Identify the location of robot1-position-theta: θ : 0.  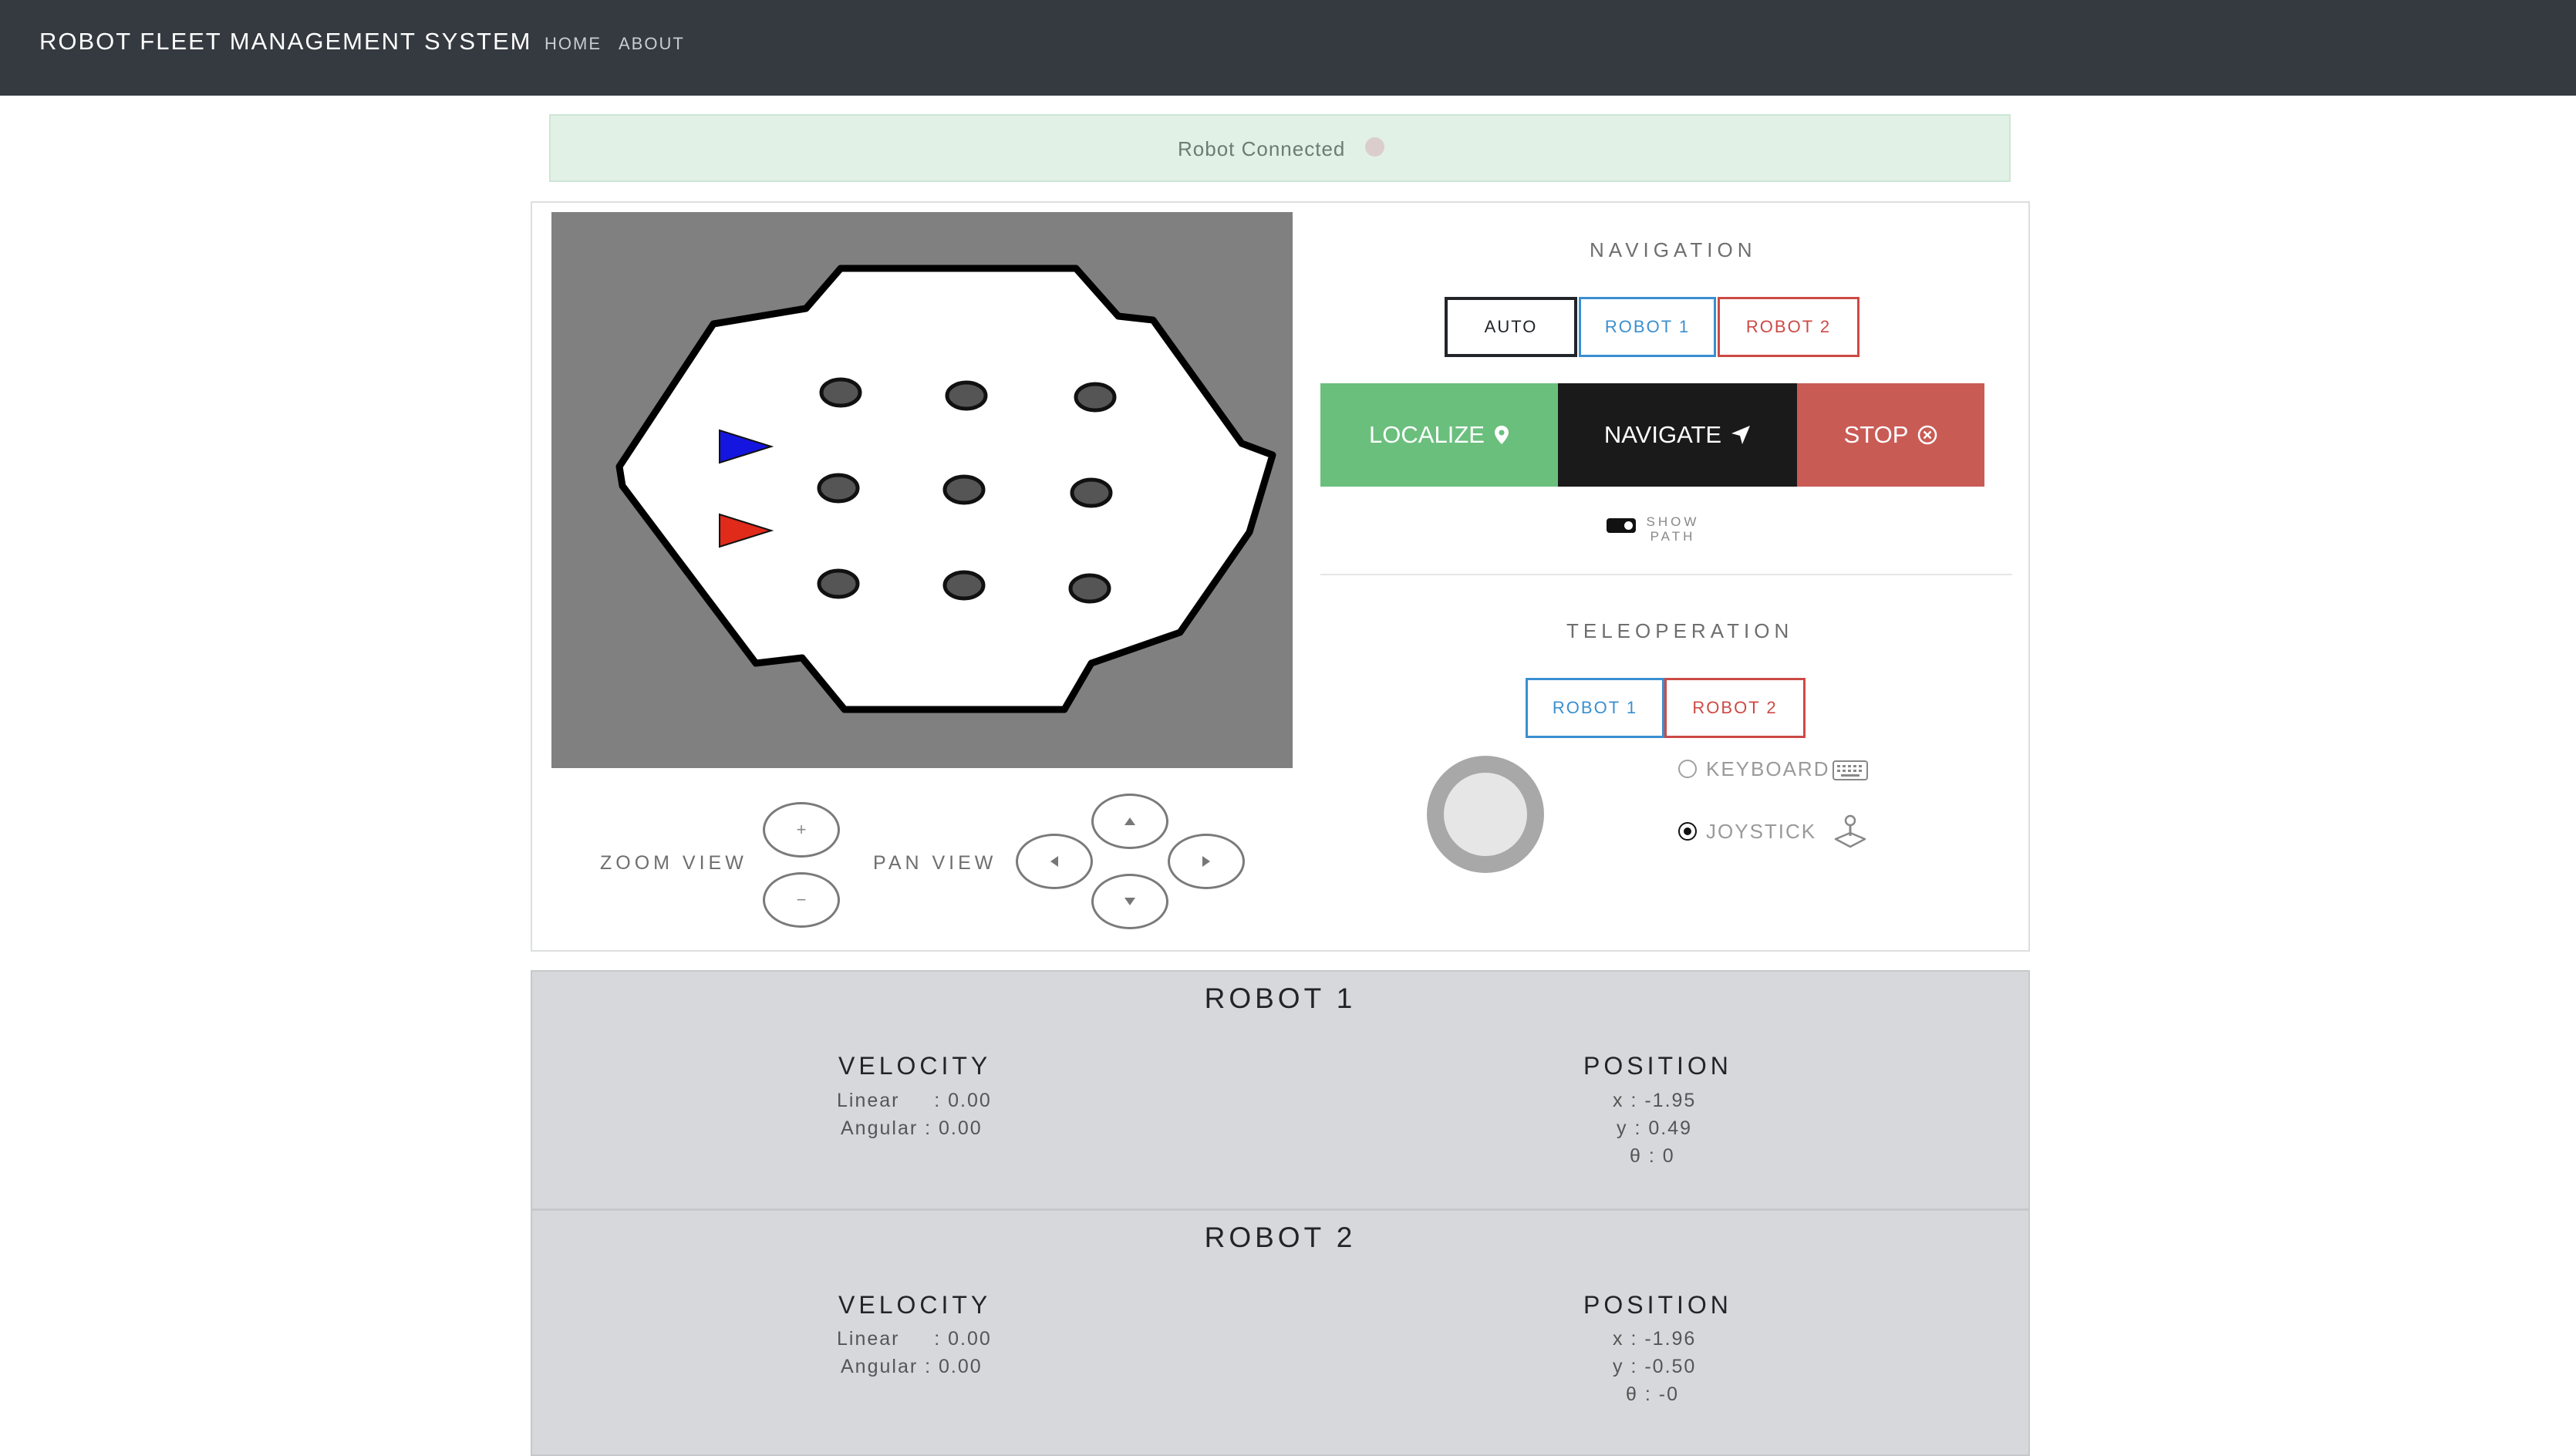
(1652, 1156).